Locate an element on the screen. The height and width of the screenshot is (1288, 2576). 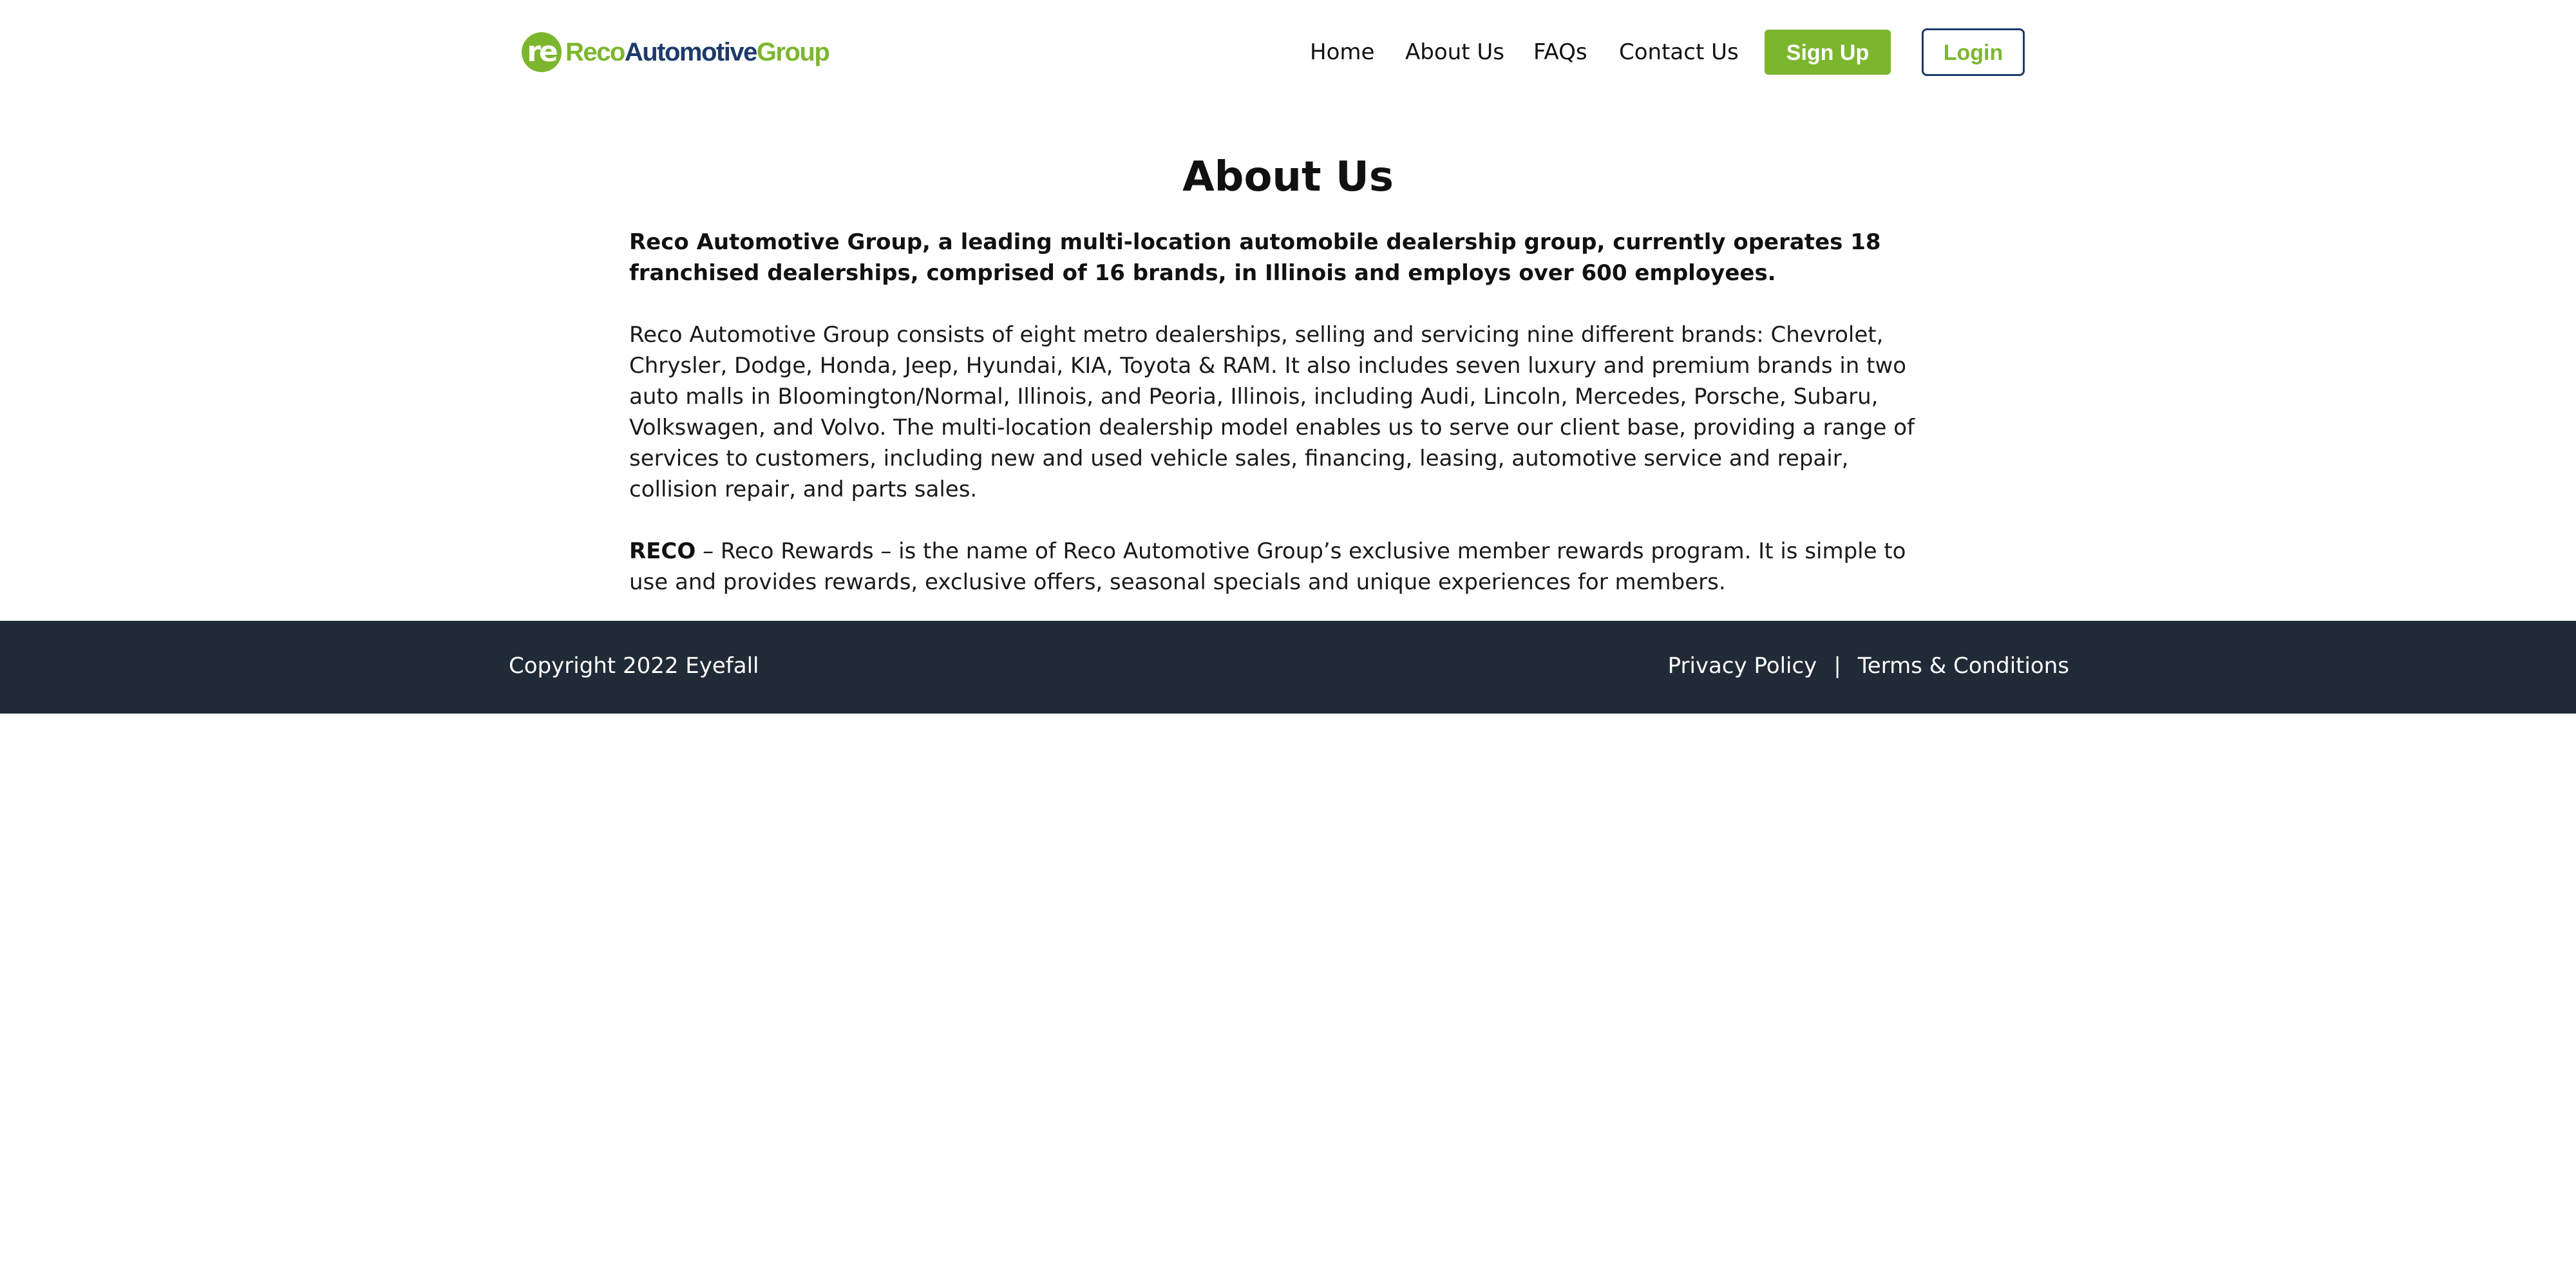
logo-wordmark: RecoAutomotiveGroup is located at coordinates (697, 52).